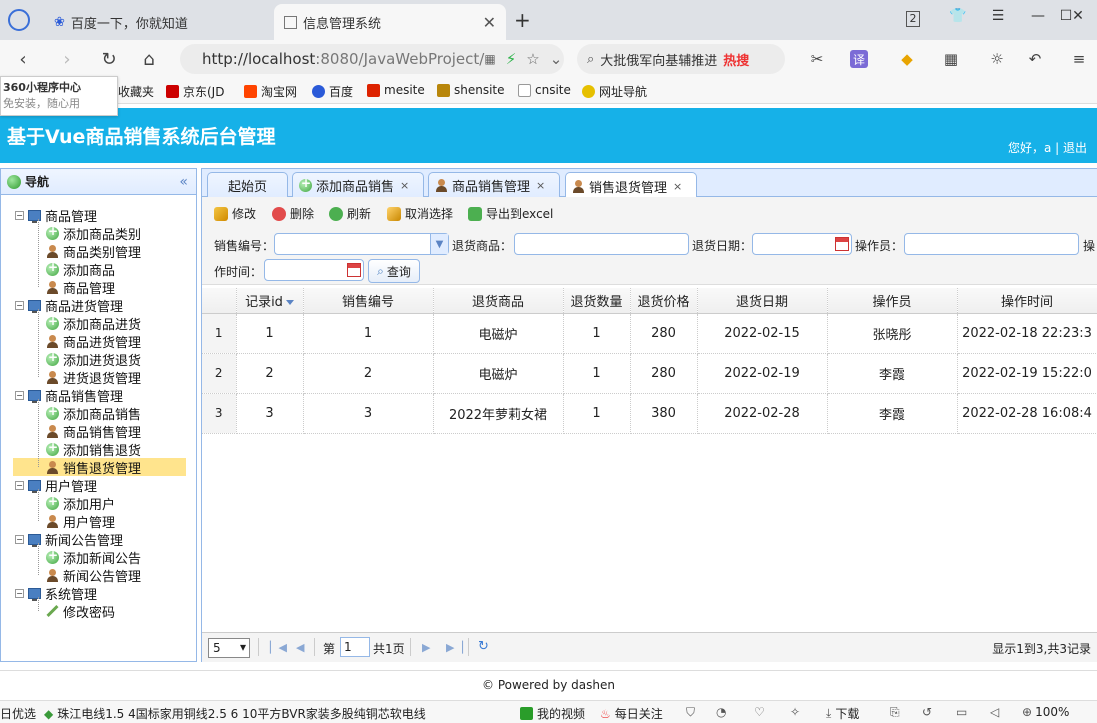 This screenshot has width=1097, height=723. What do you see at coordinates (67, 59) in the screenshot?
I see `forward-icon: ›` at bounding box center [67, 59].